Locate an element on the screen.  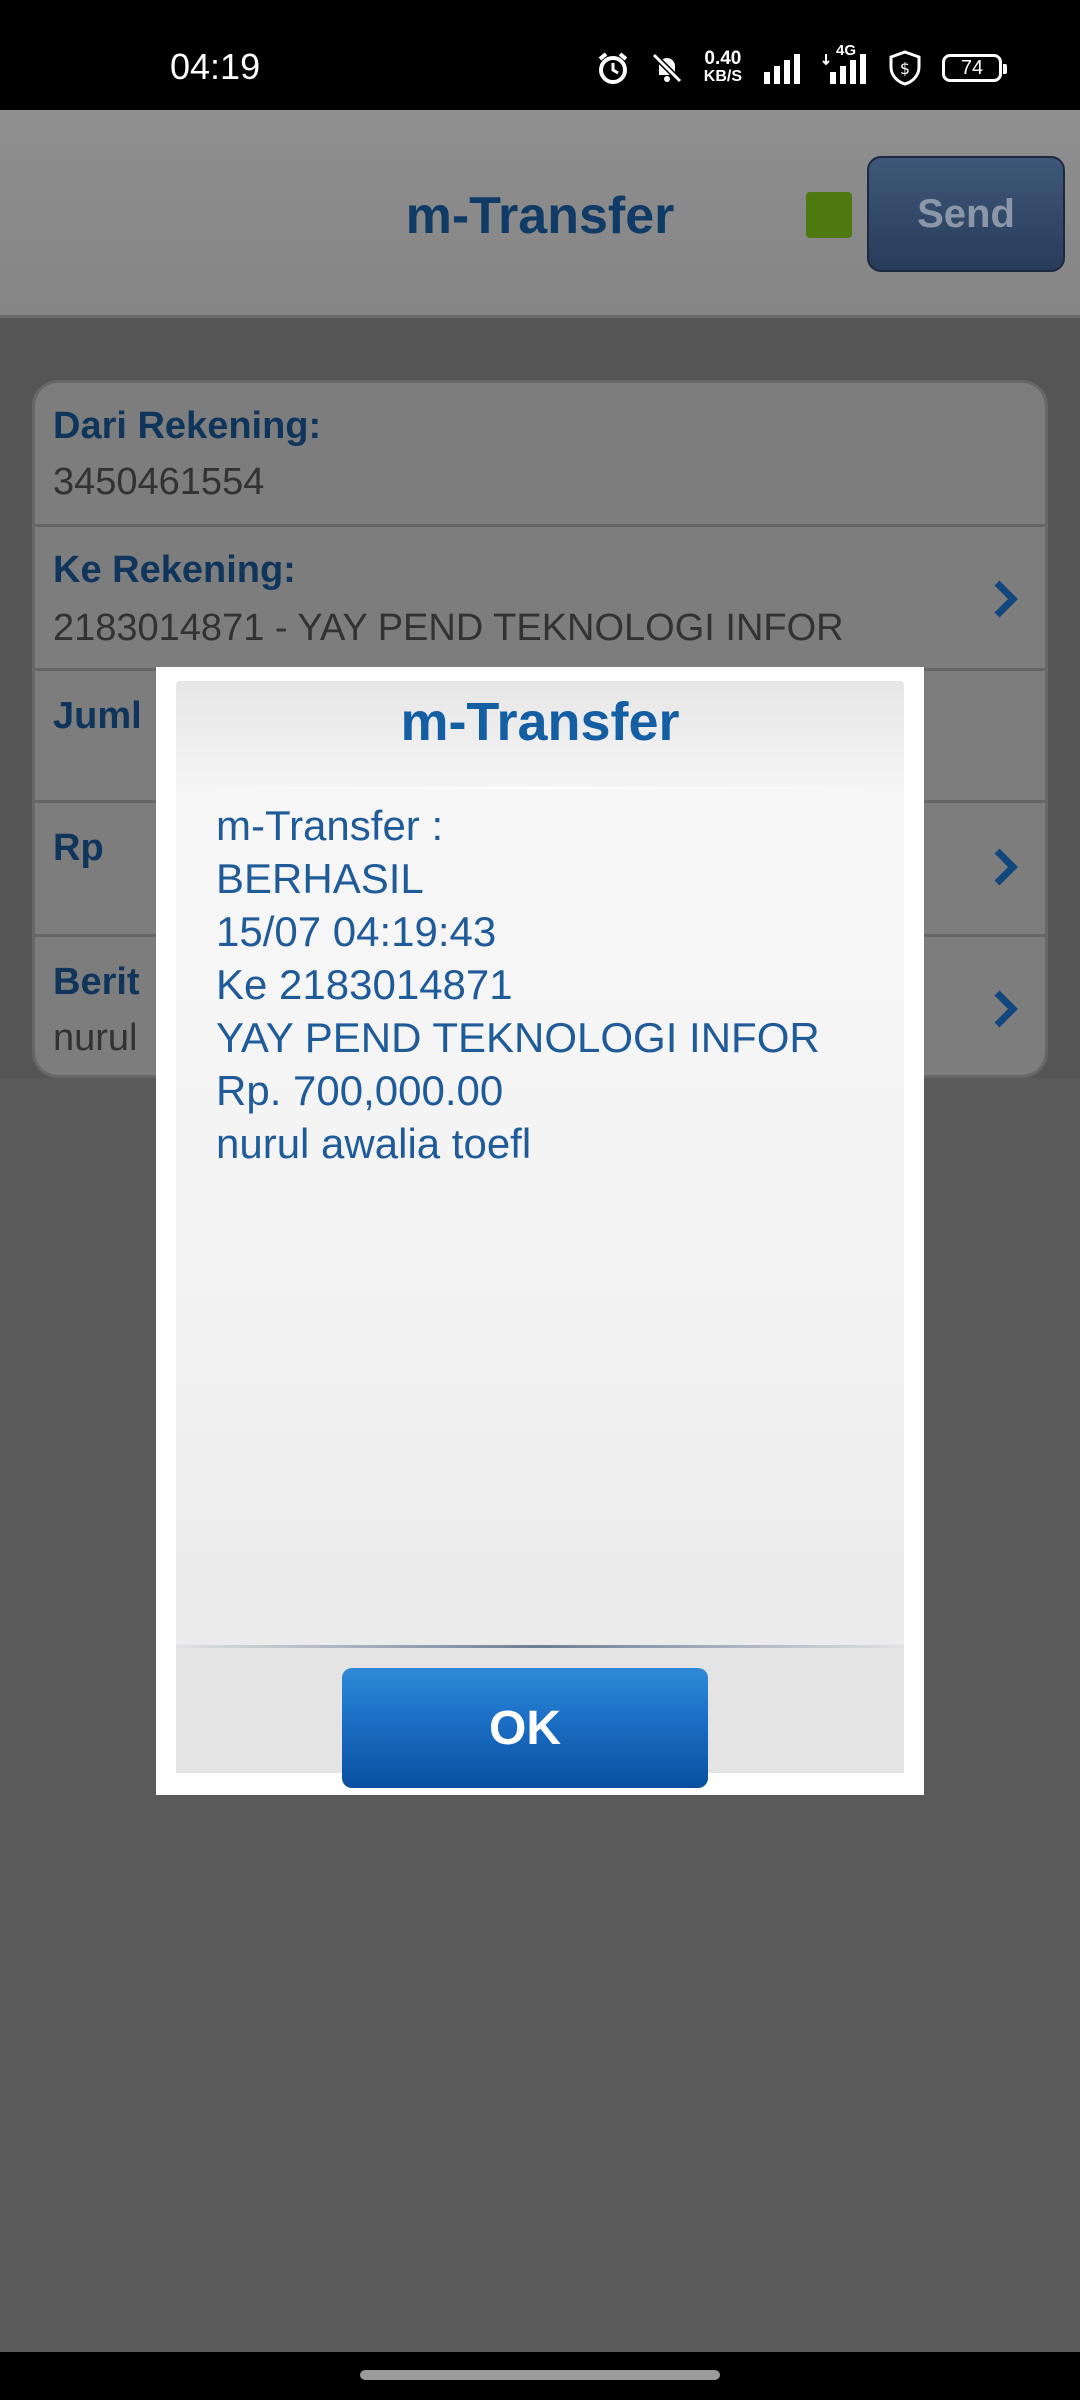
ok-button: OK is located at coordinates (525, 1728).